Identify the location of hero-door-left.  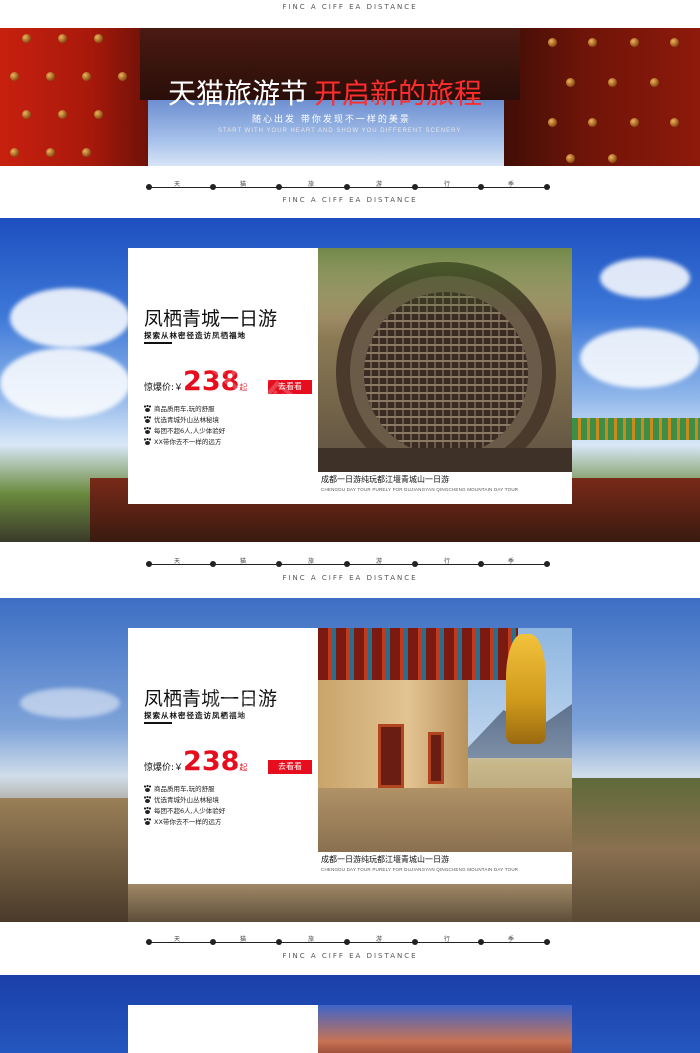
(75, 97).